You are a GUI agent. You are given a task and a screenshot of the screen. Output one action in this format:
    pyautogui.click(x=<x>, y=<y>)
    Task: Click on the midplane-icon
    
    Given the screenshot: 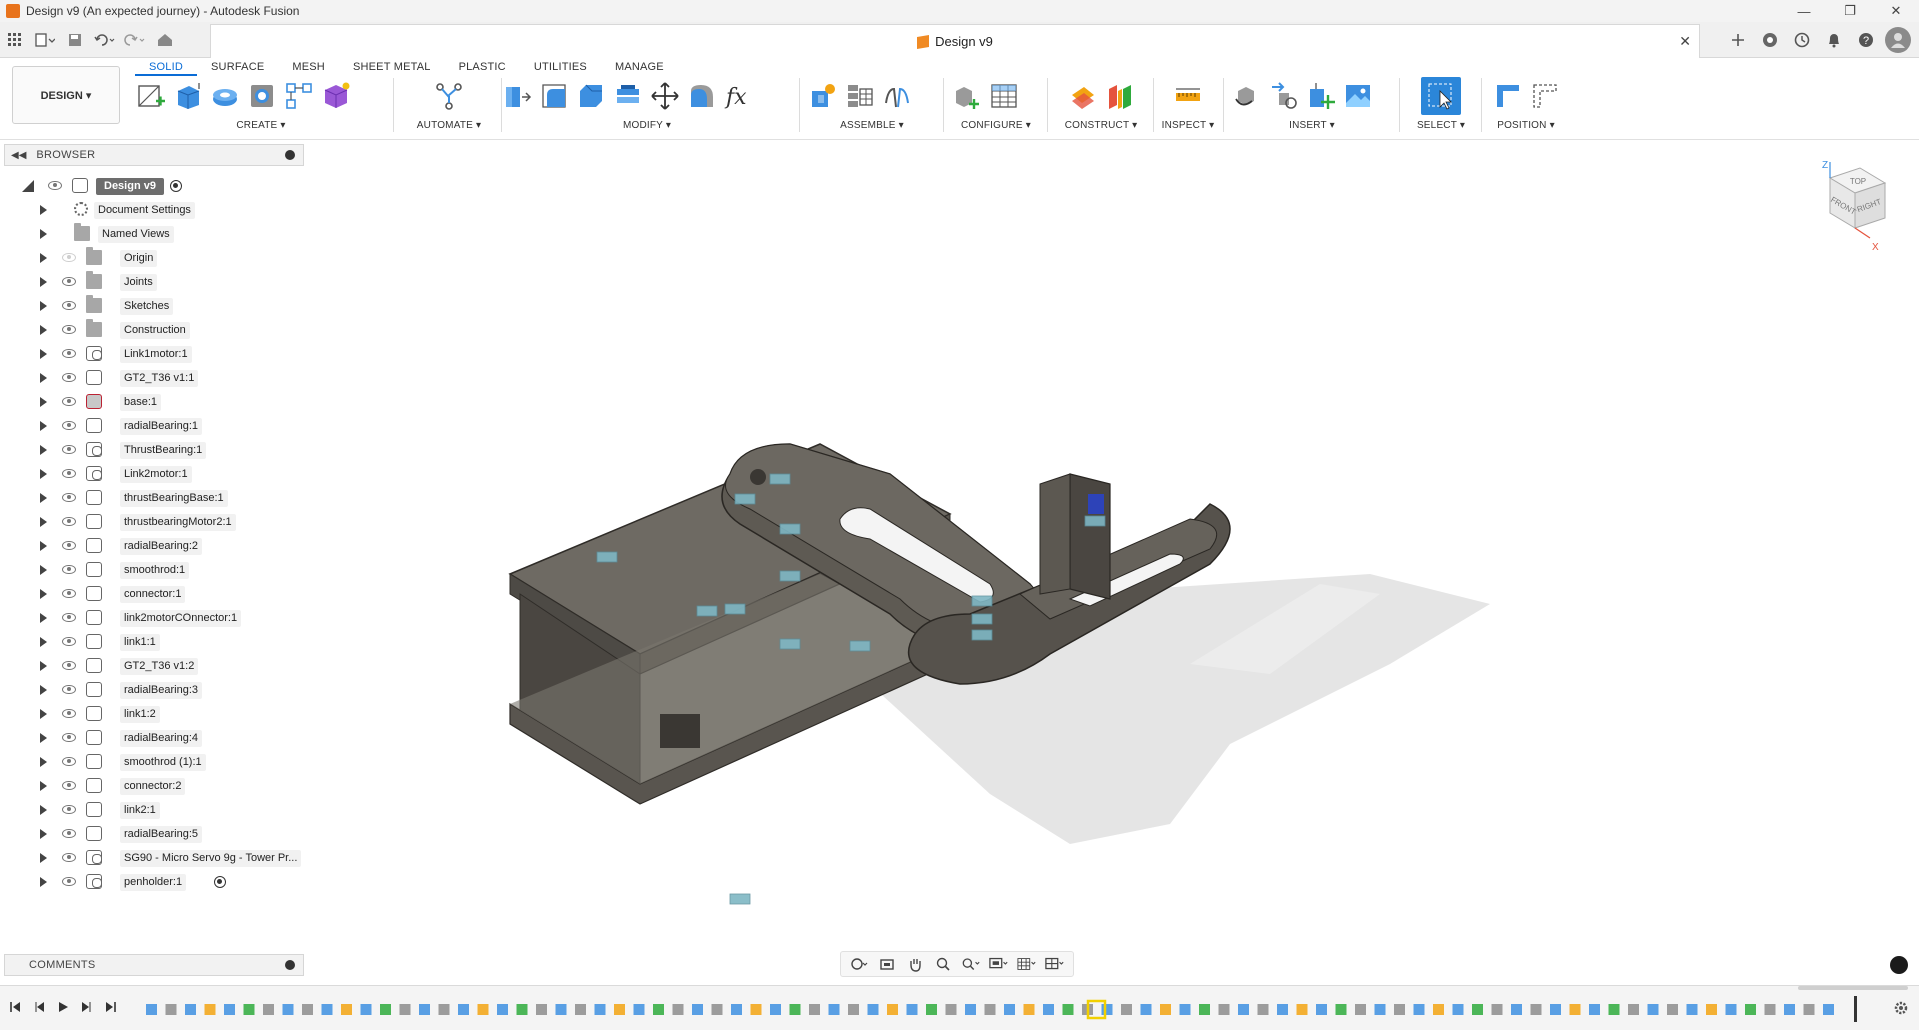 What is the action you would take?
    pyautogui.click(x=1120, y=96)
    